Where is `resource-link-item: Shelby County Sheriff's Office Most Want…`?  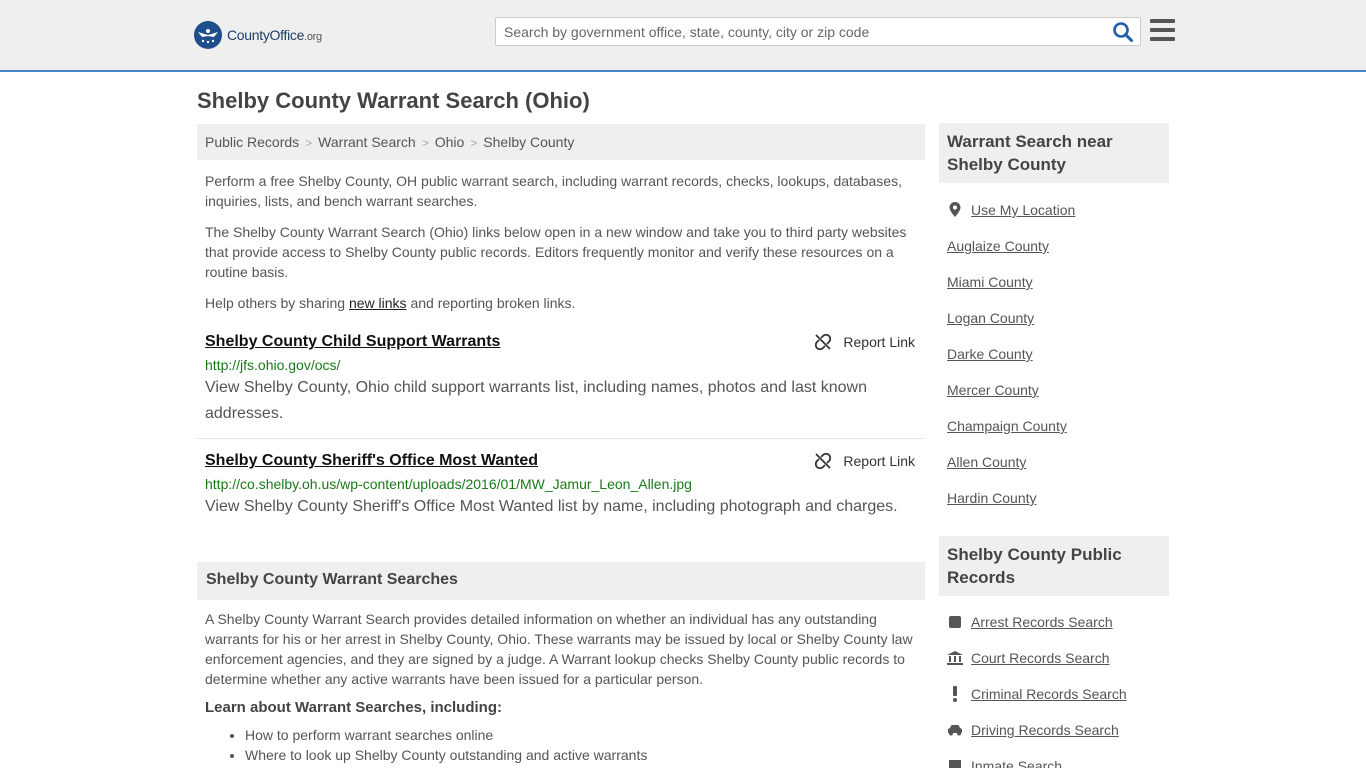 resource-link-item: Shelby County Sheriff's Office Most Want… is located at coordinates (561, 479).